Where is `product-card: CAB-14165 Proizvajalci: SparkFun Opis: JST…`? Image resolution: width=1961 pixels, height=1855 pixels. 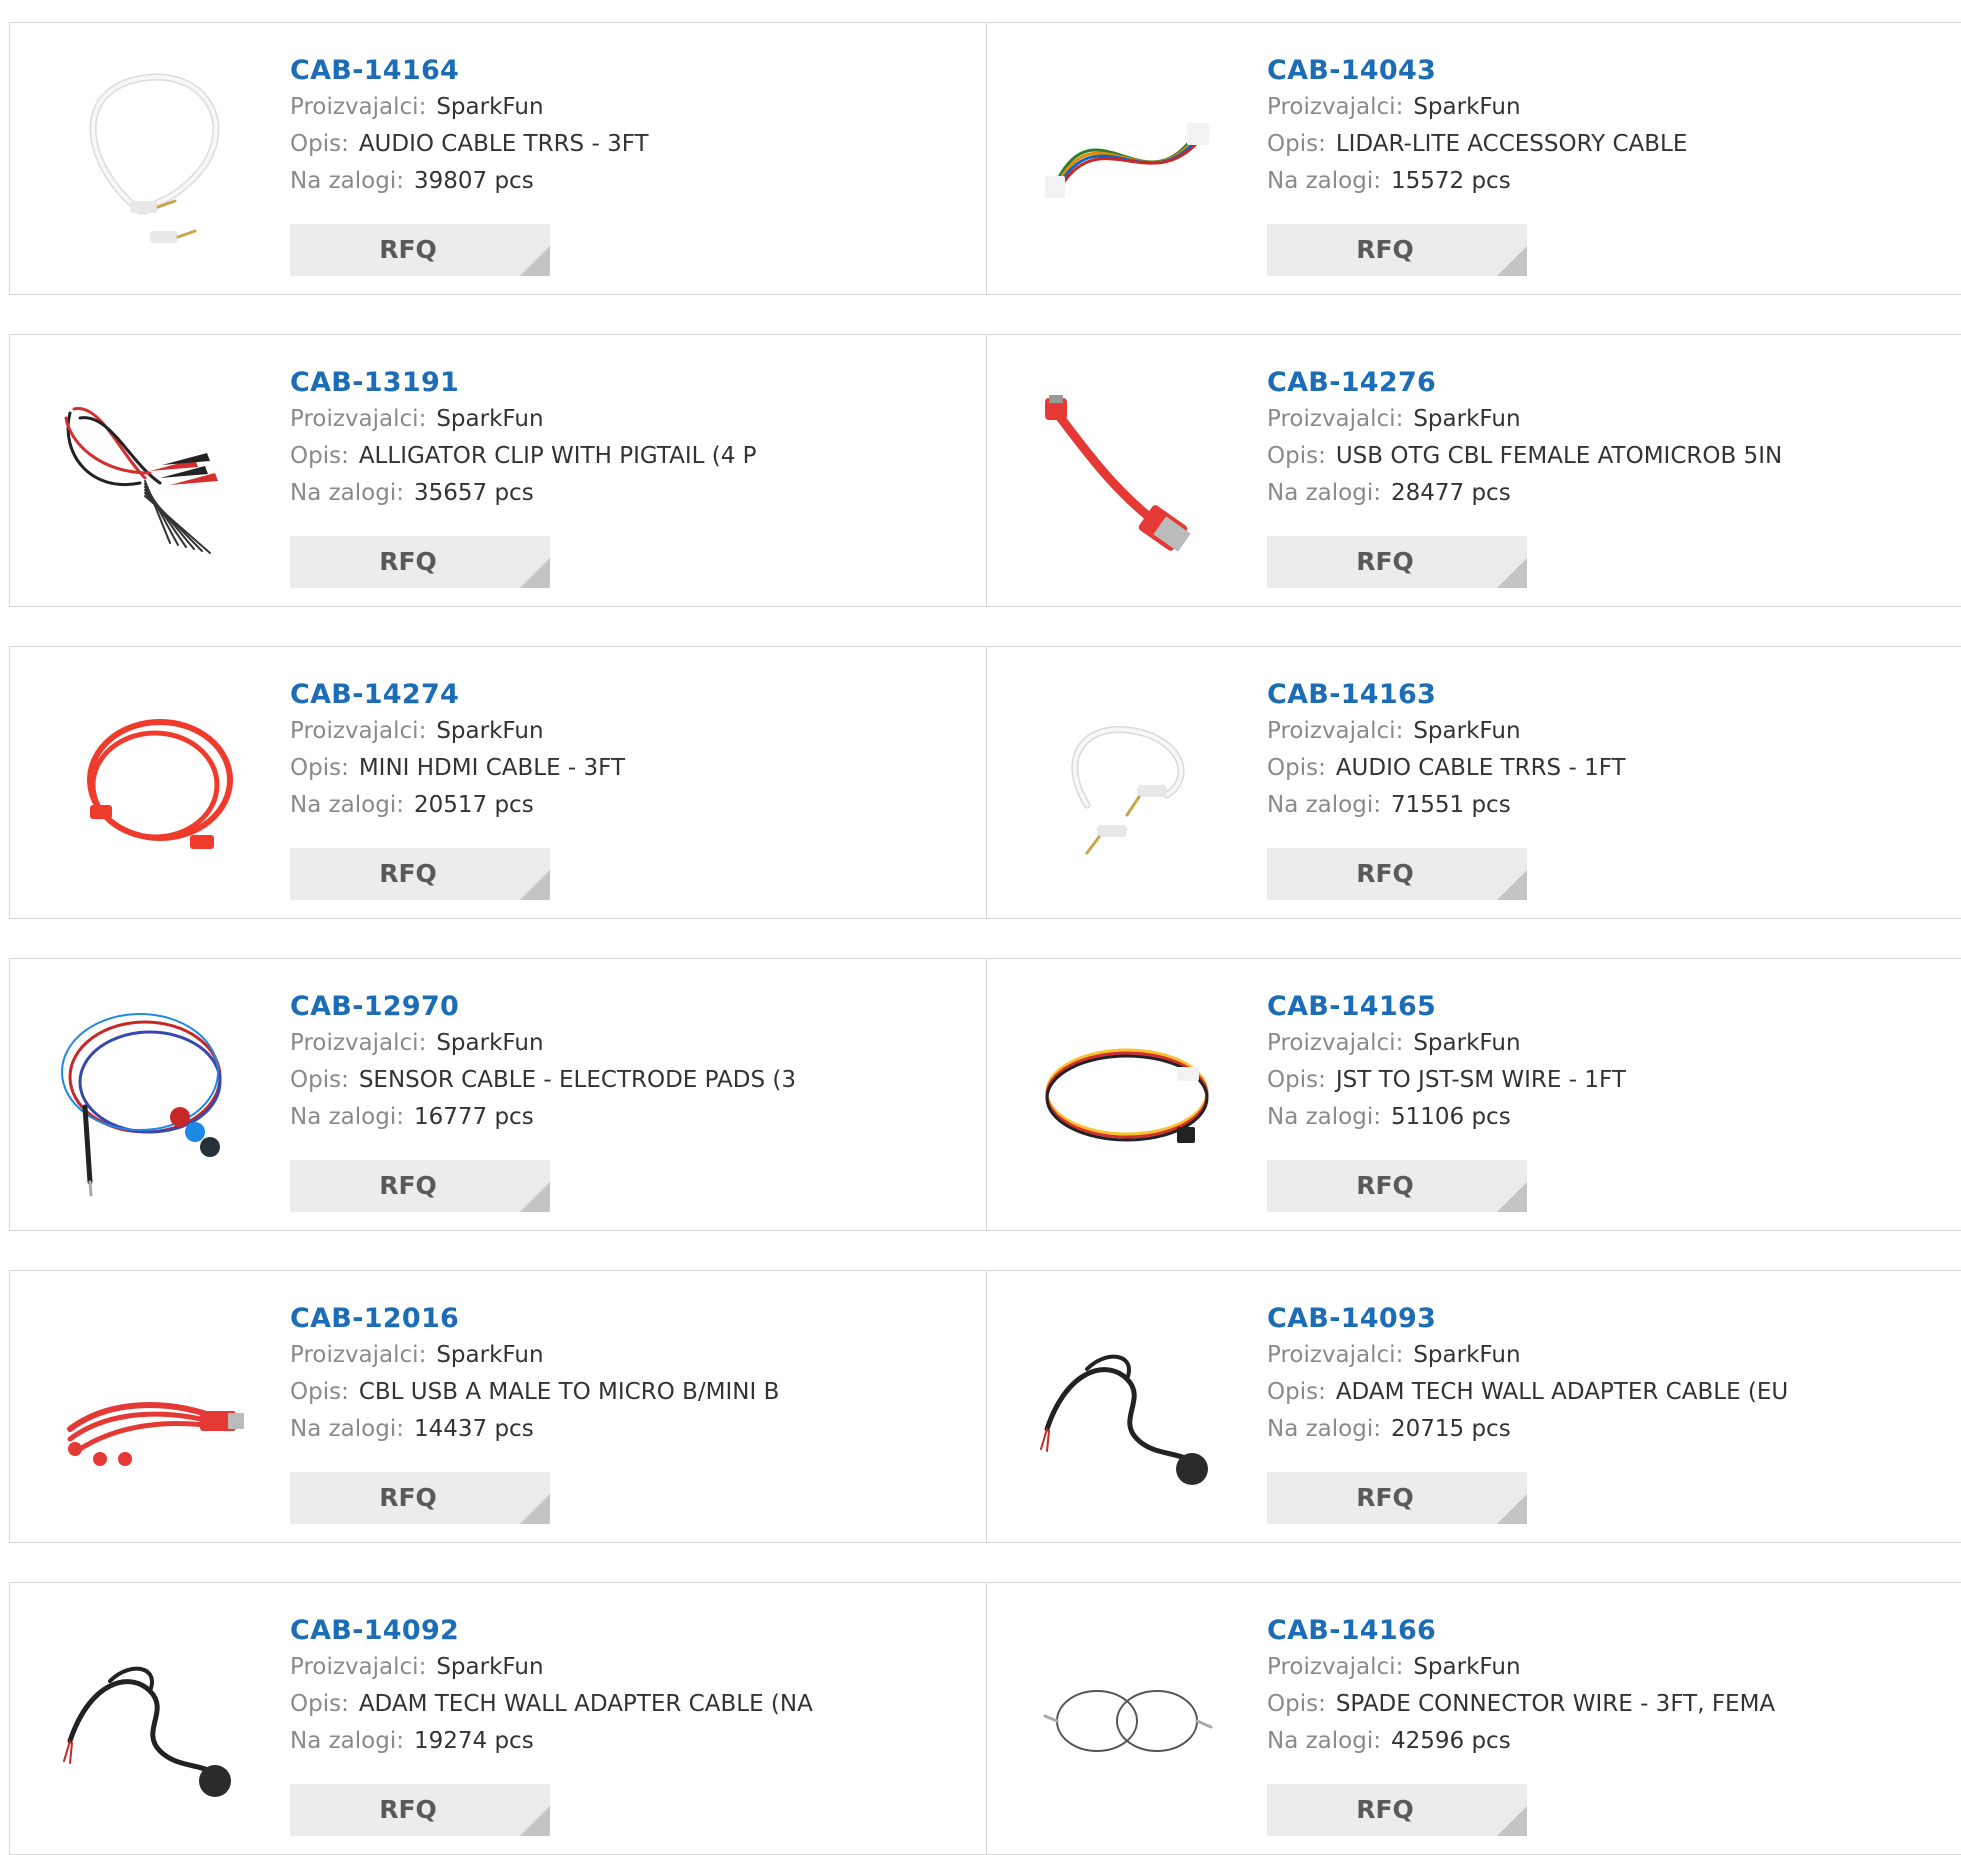
product-card: CAB-14165 Proizvajalci: SparkFun Opis: JST… is located at coordinates (1474, 1094).